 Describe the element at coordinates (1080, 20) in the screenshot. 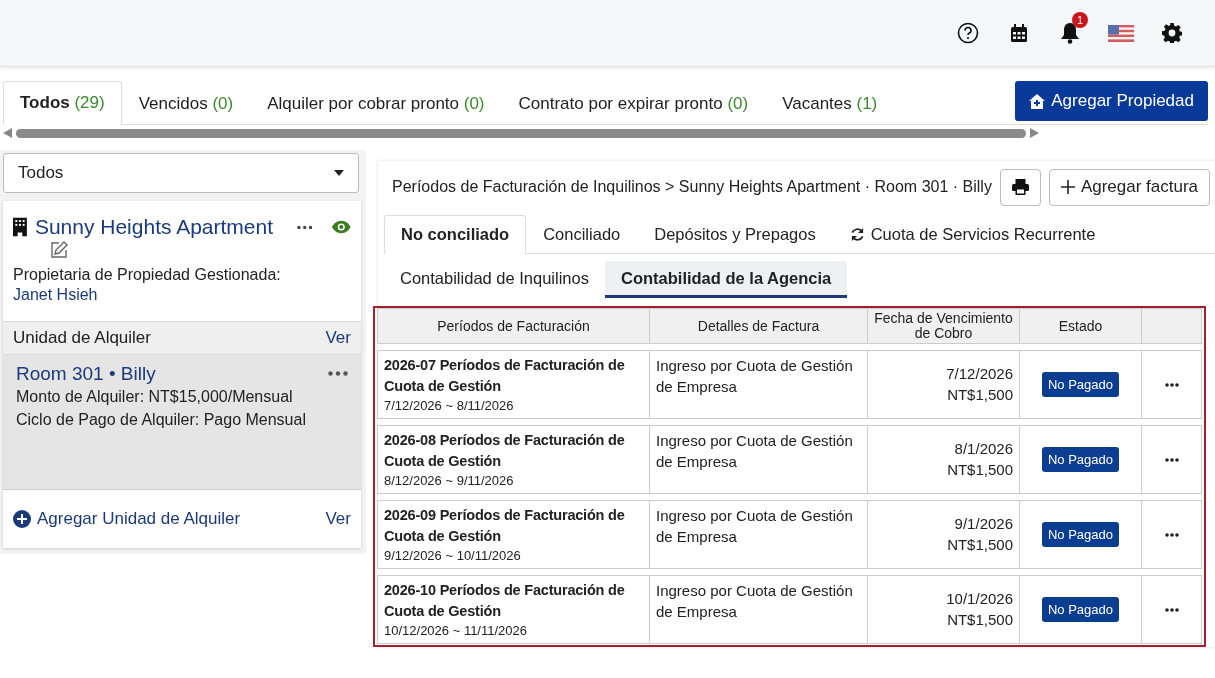

I see `notification-badge: 1` at that location.